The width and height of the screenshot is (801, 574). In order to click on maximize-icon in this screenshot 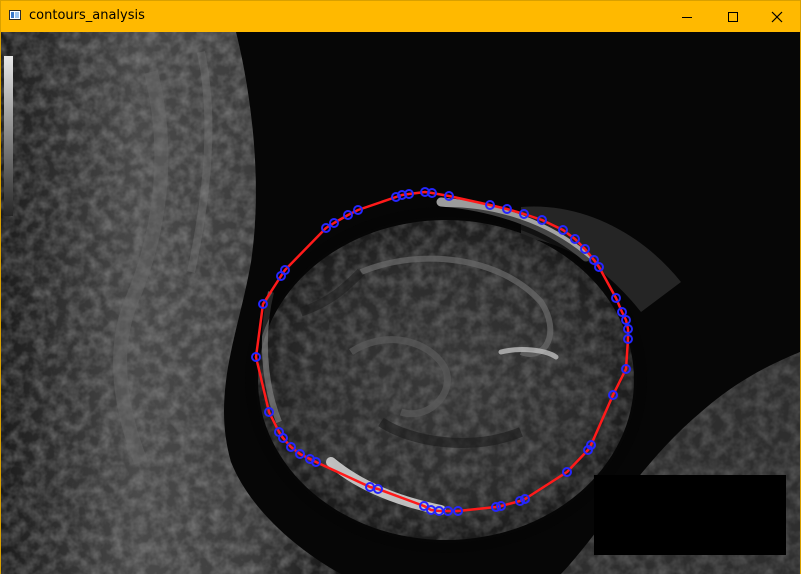, I will do `click(733, 16)`.